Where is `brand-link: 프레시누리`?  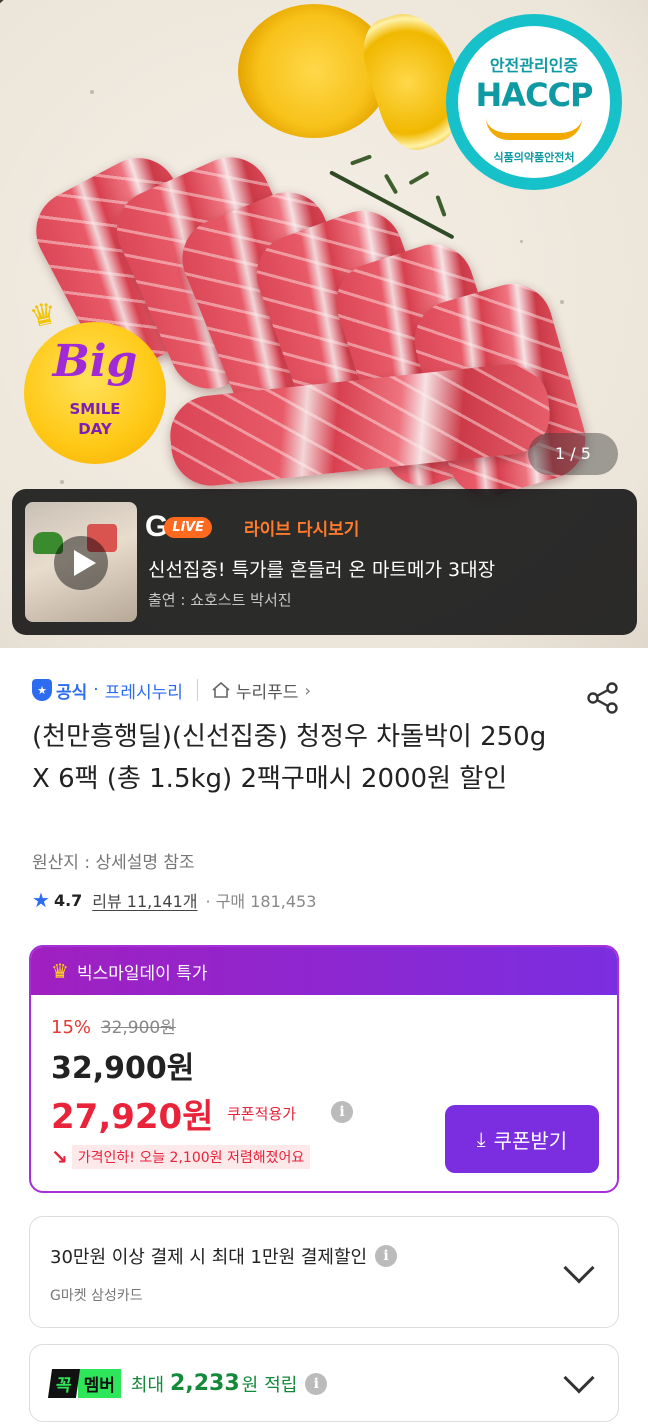
brand-link: 프레시누리 is located at coordinates (144, 690).